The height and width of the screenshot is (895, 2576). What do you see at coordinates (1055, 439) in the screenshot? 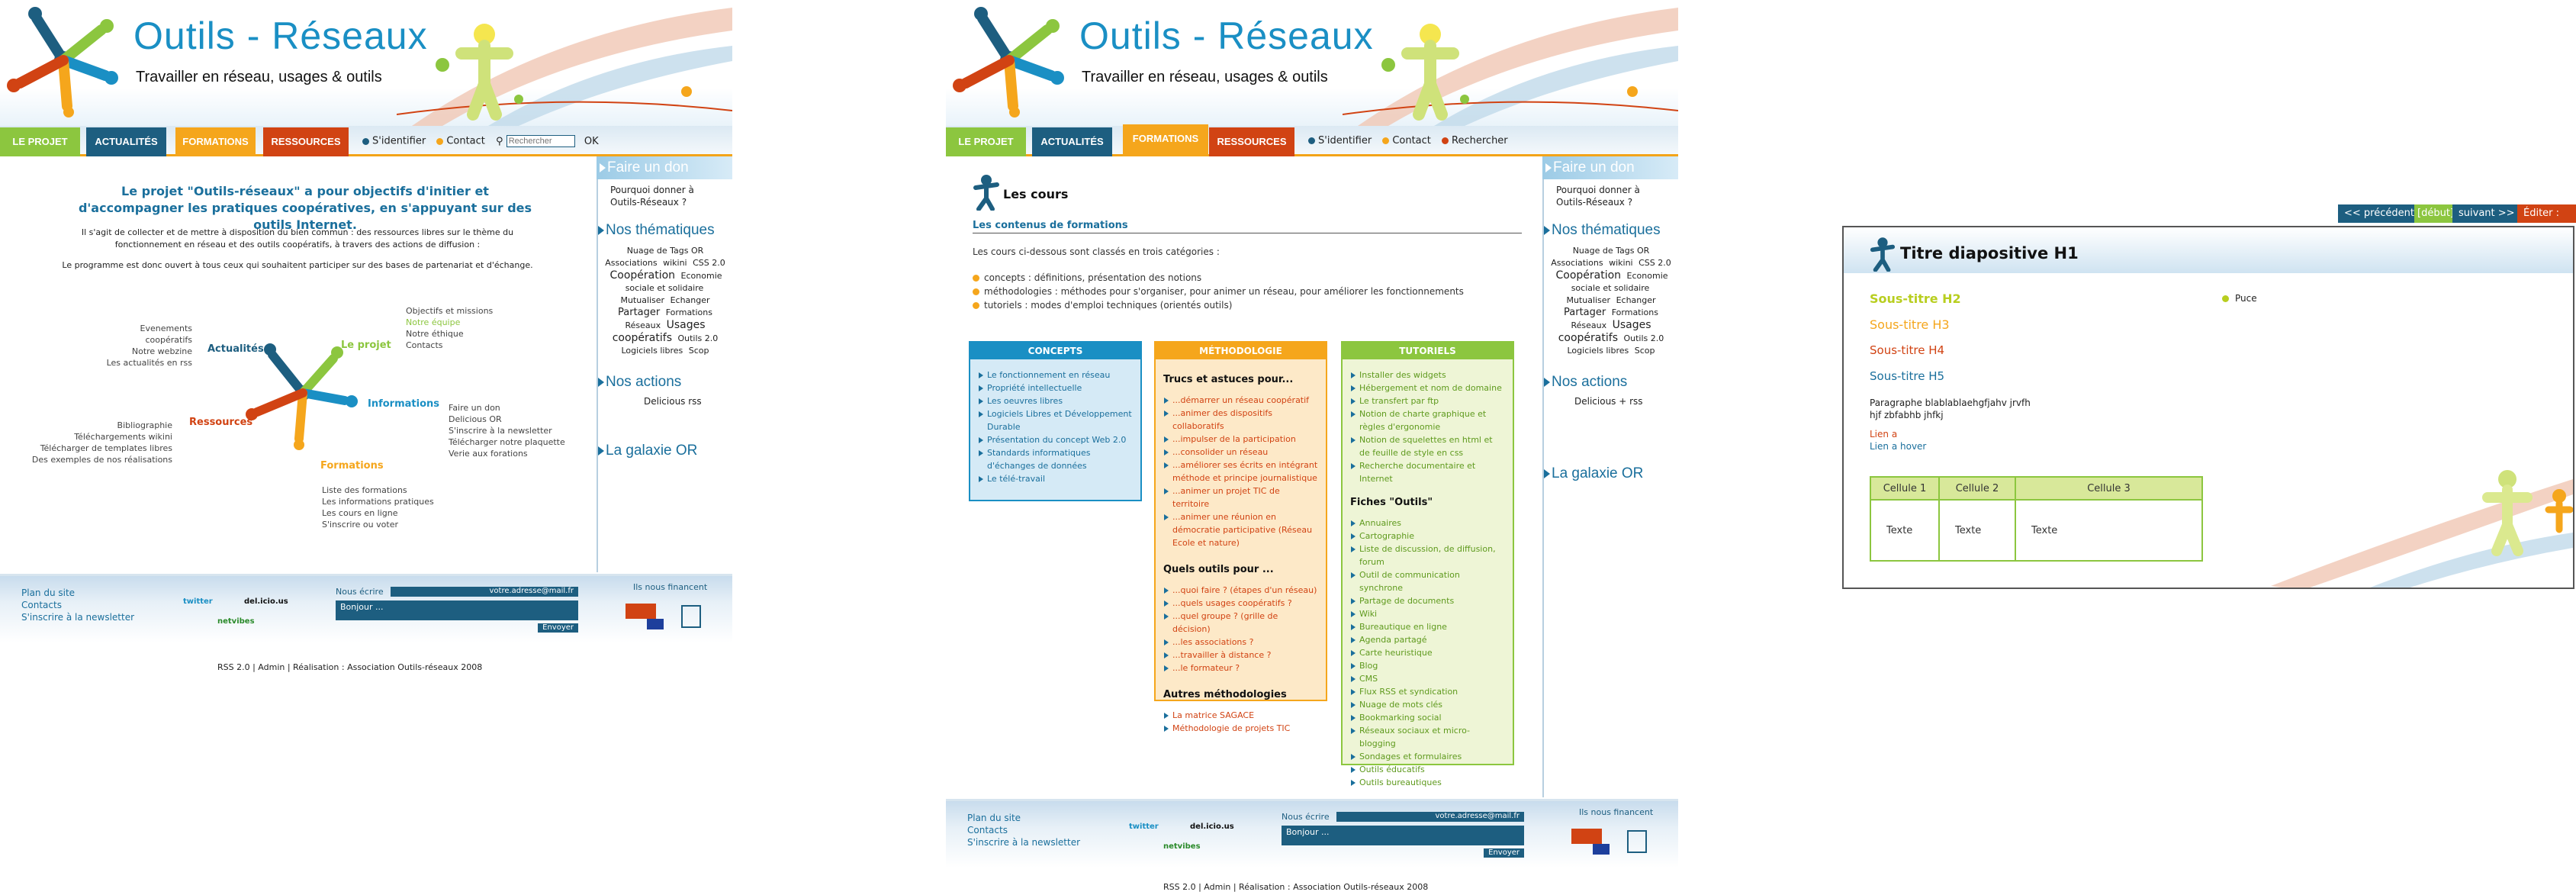
I see `list-item: Présentation du concept Web 2.0` at bounding box center [1055, 439].